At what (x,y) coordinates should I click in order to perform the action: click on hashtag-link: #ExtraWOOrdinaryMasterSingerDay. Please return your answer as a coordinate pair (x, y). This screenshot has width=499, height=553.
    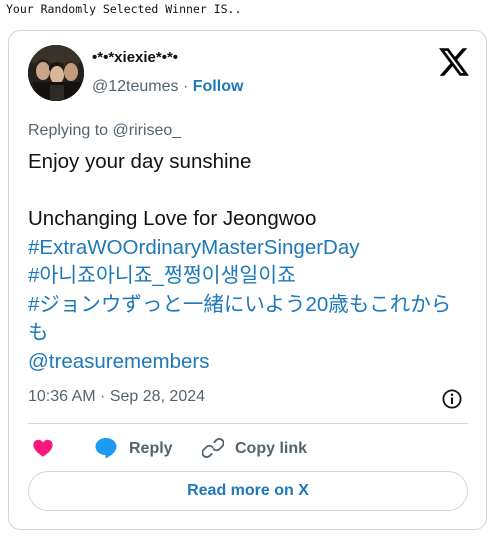
    Looking at the image, I should click on (194, 247).